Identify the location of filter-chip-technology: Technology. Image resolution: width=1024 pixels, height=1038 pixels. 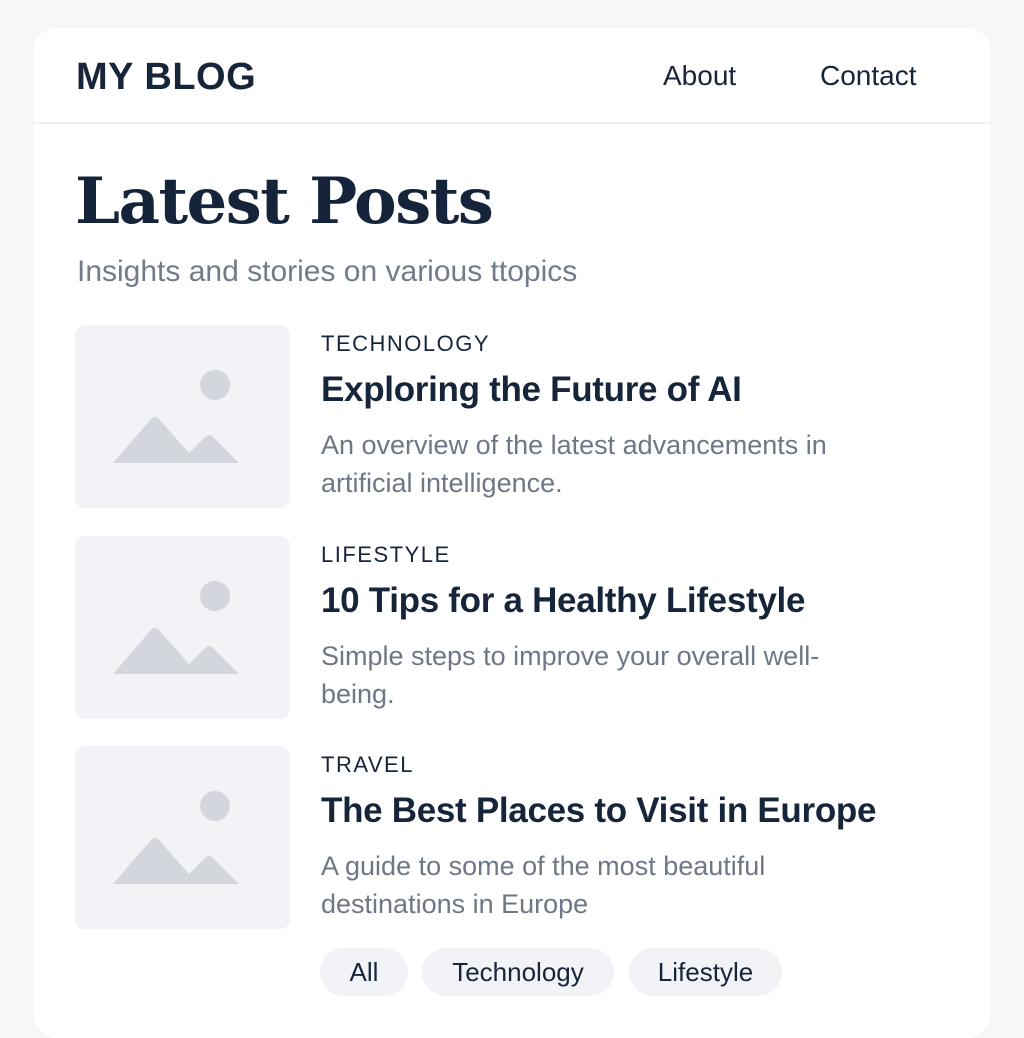
(518, 972).